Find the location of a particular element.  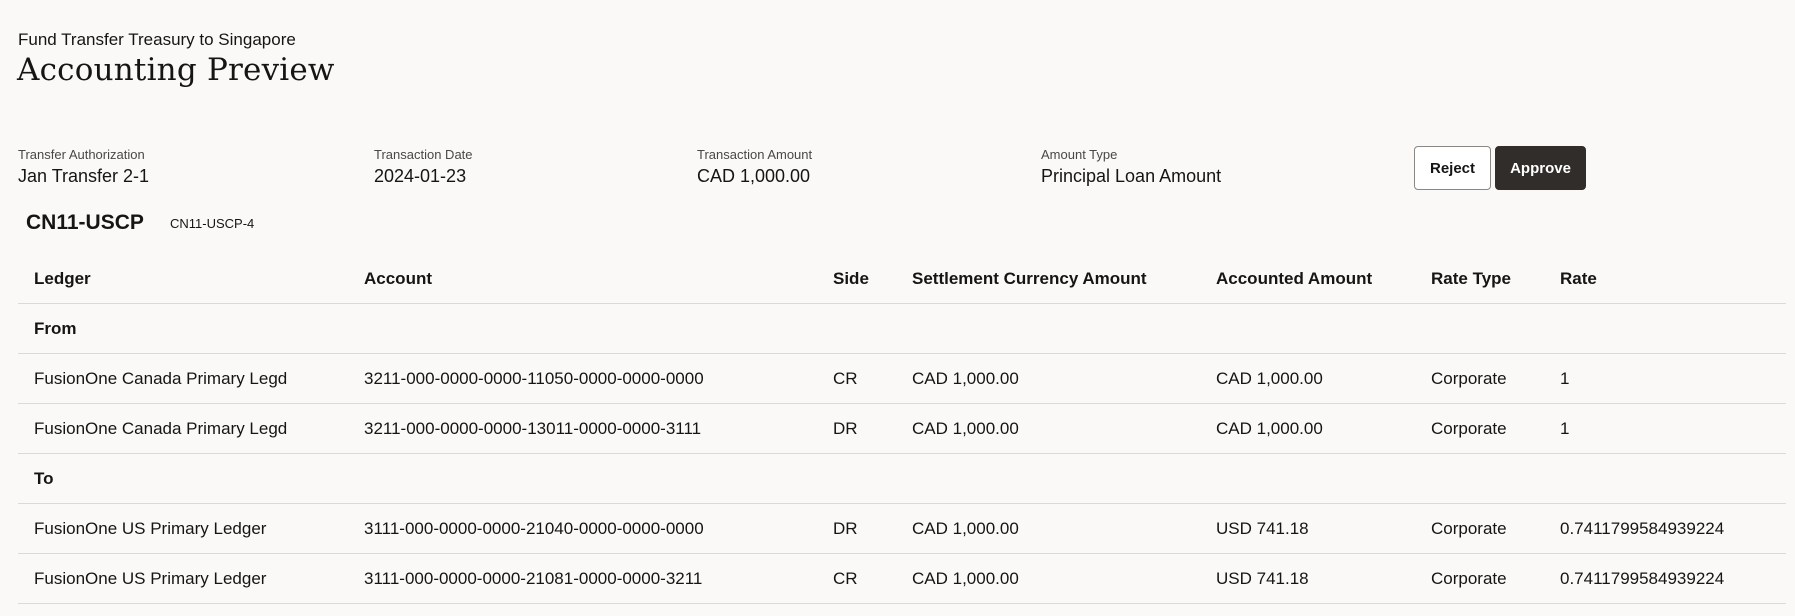

field-transaction-date: Transaction Date 2024-01-23 is located at coordinates (423, 167).